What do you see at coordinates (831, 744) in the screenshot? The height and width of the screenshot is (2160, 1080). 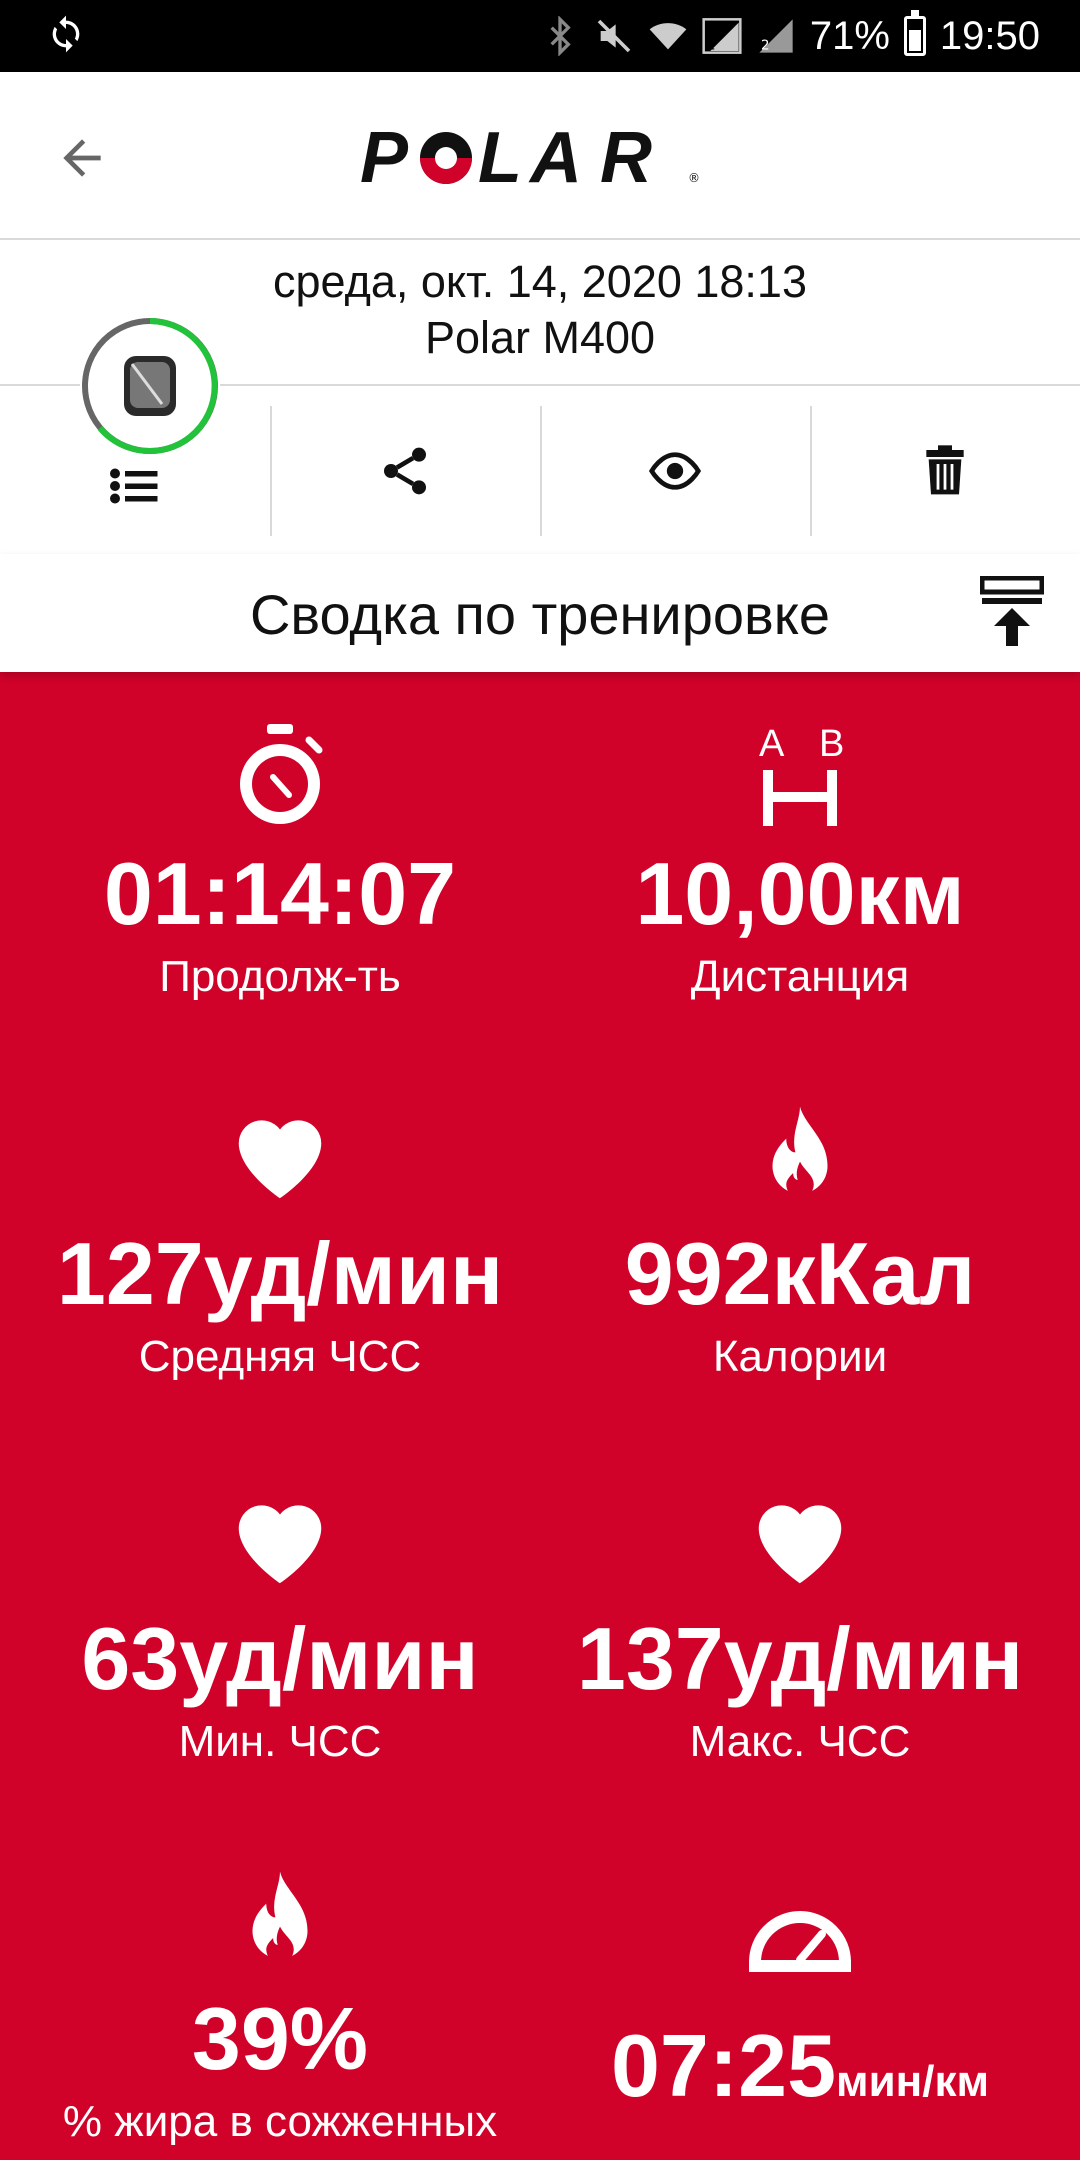 I see `distance-icon-letter-b: B` at bounding box center [831, 744].